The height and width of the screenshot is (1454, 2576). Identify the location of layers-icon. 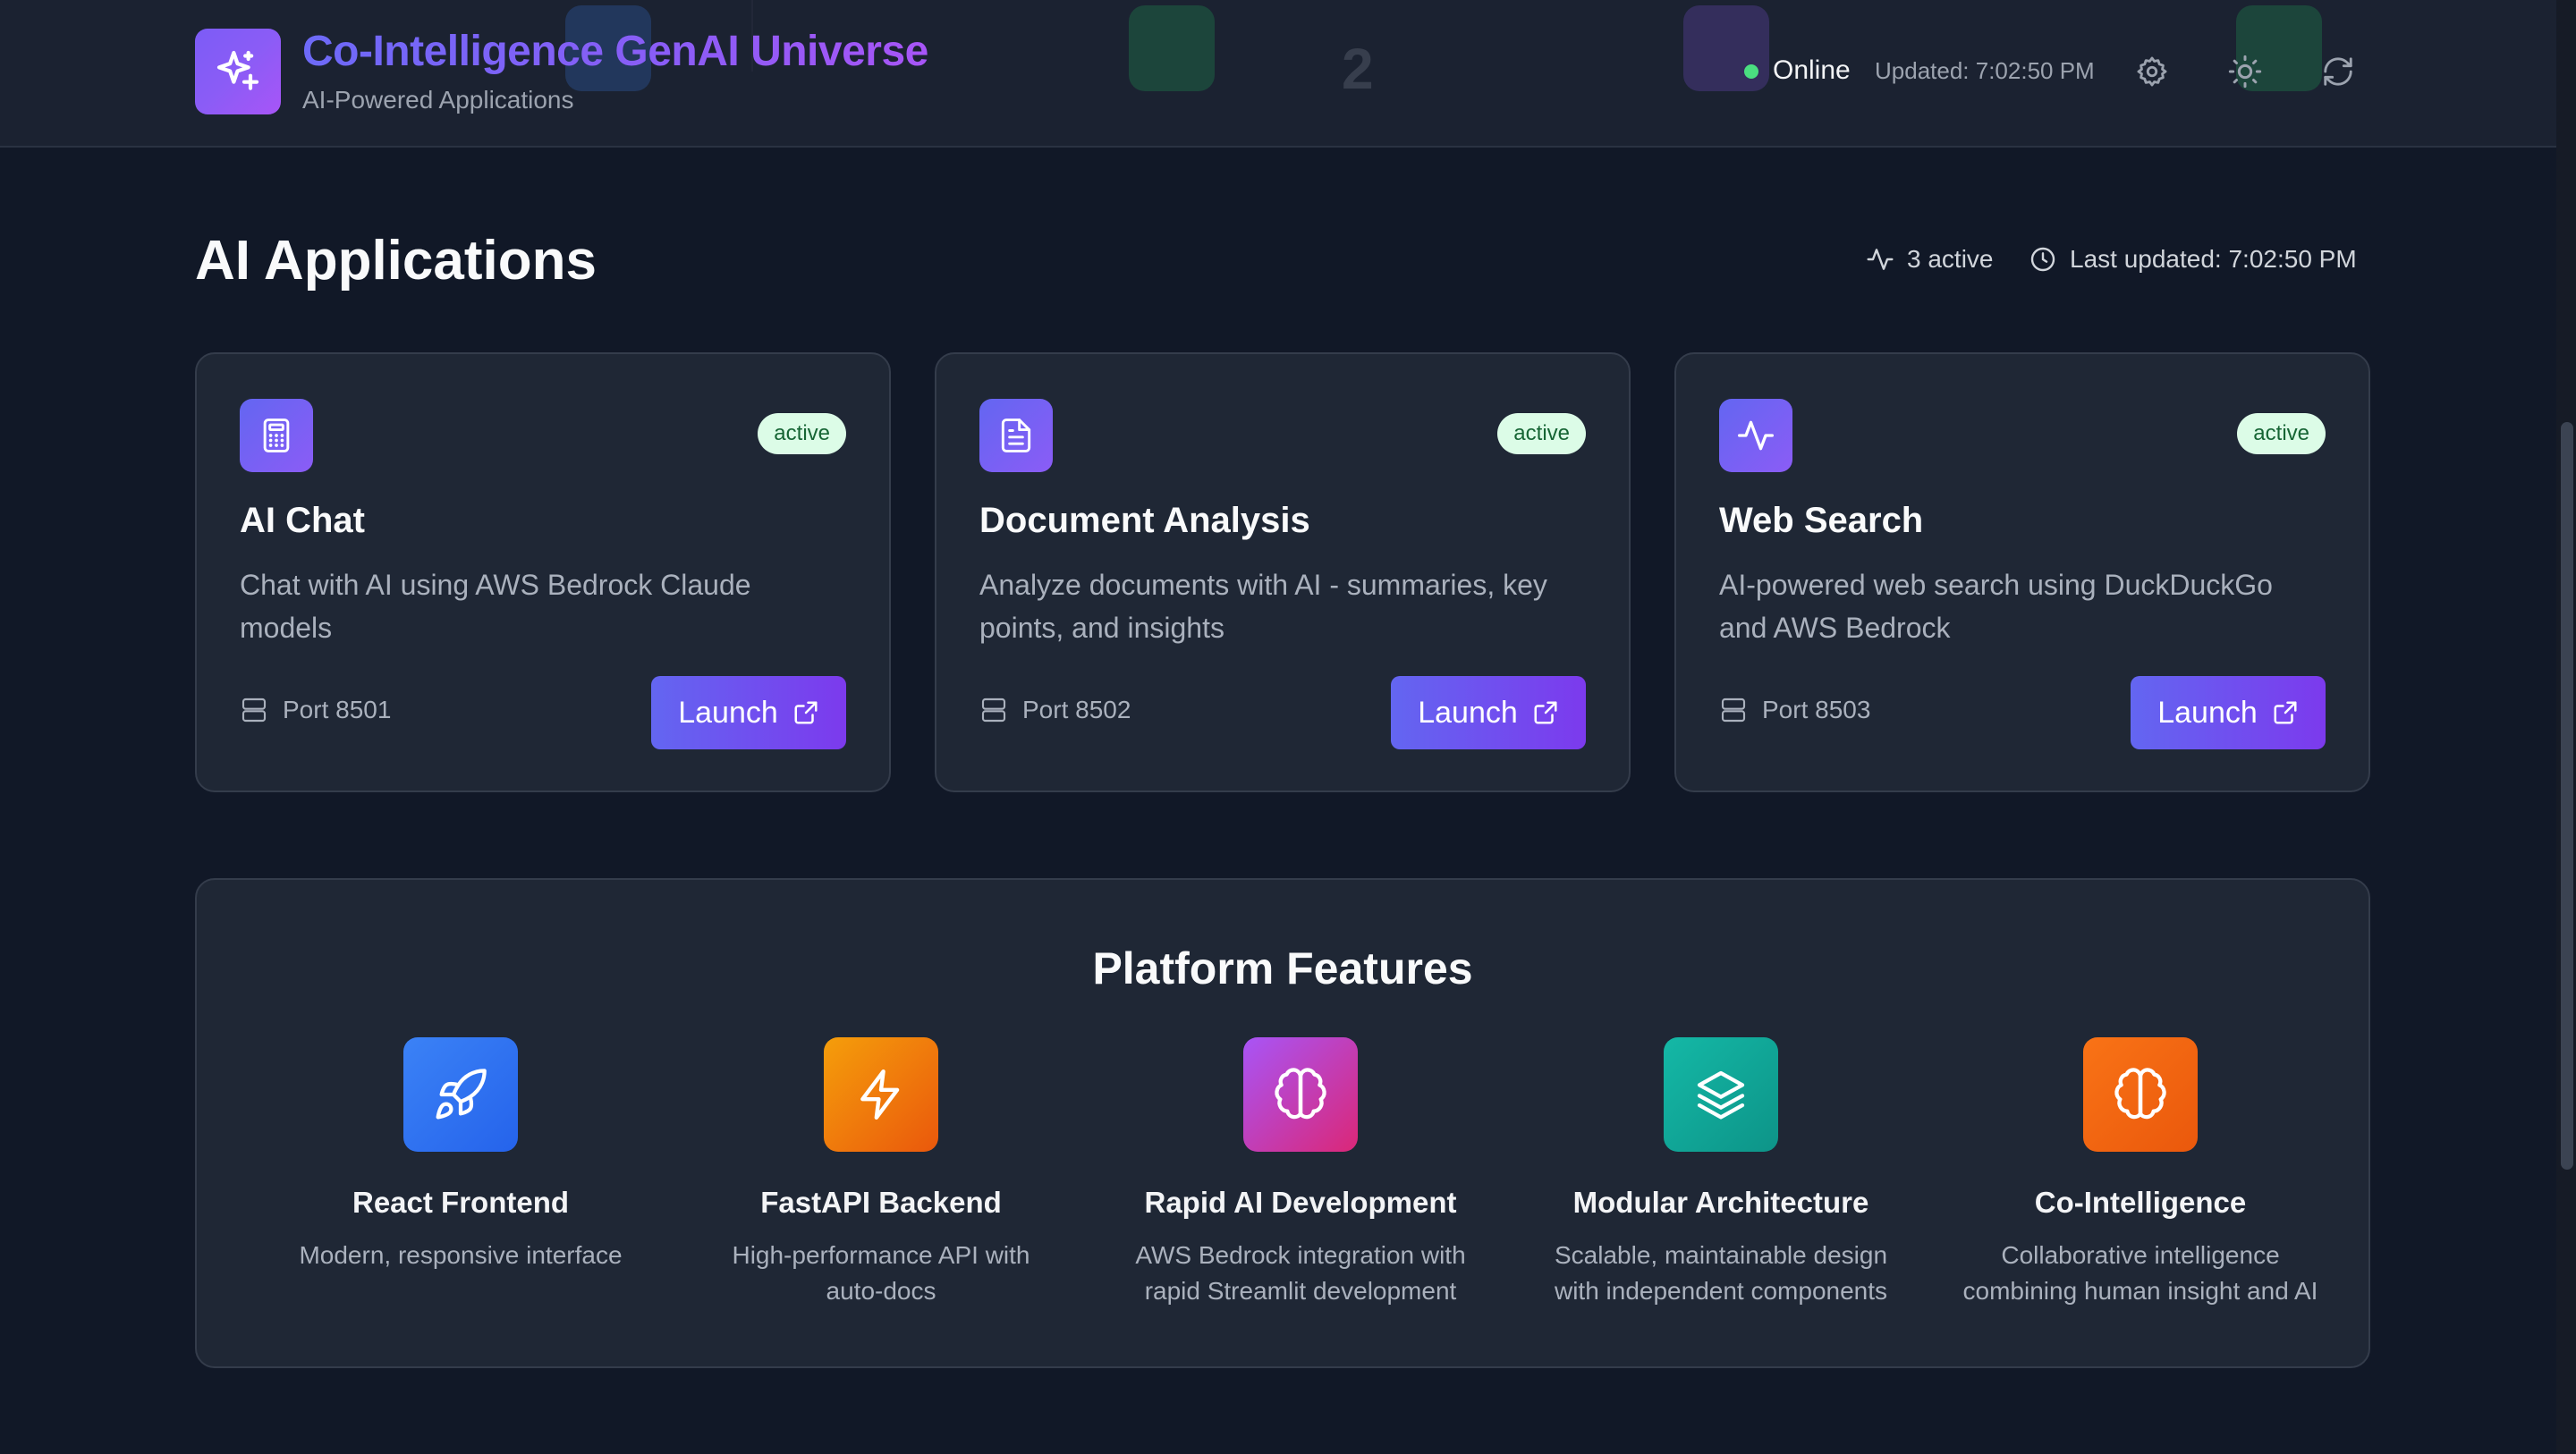
(1721, 1095).